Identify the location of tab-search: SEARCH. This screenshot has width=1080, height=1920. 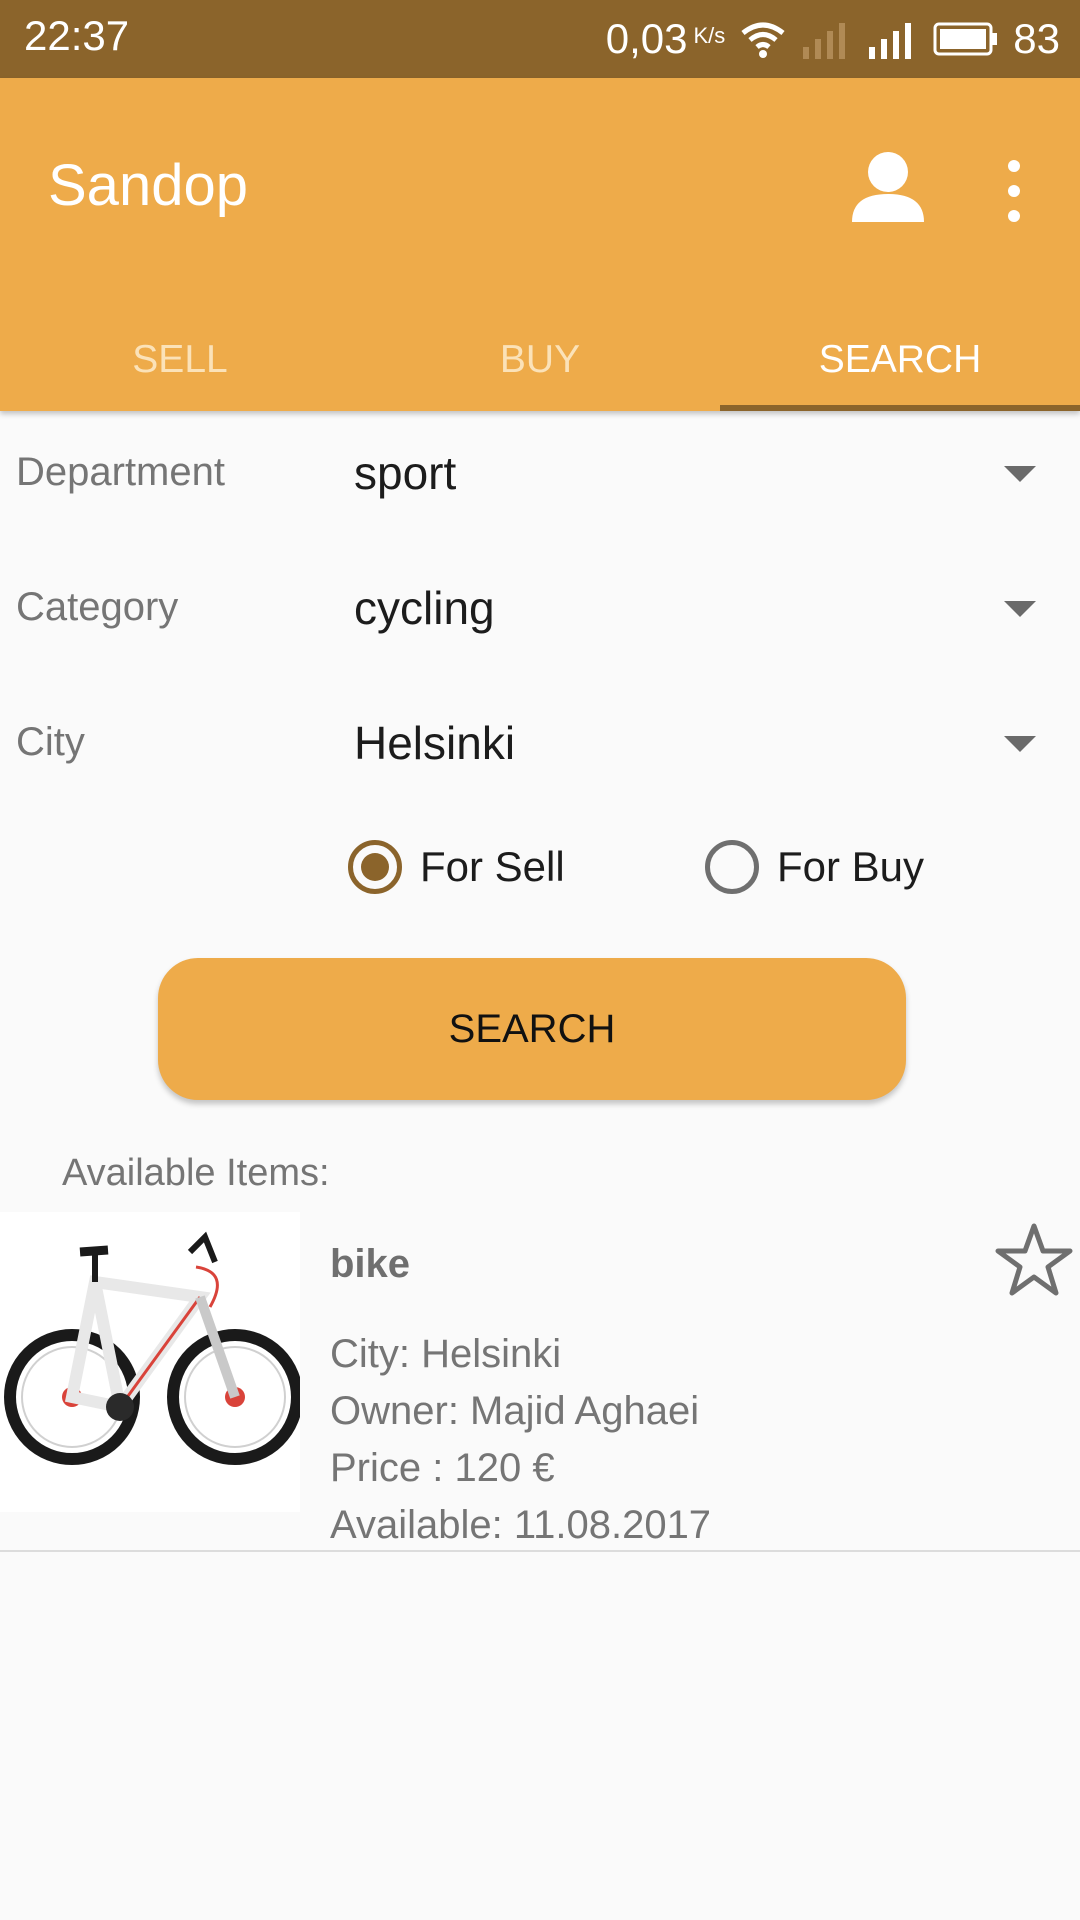
(900, 359).